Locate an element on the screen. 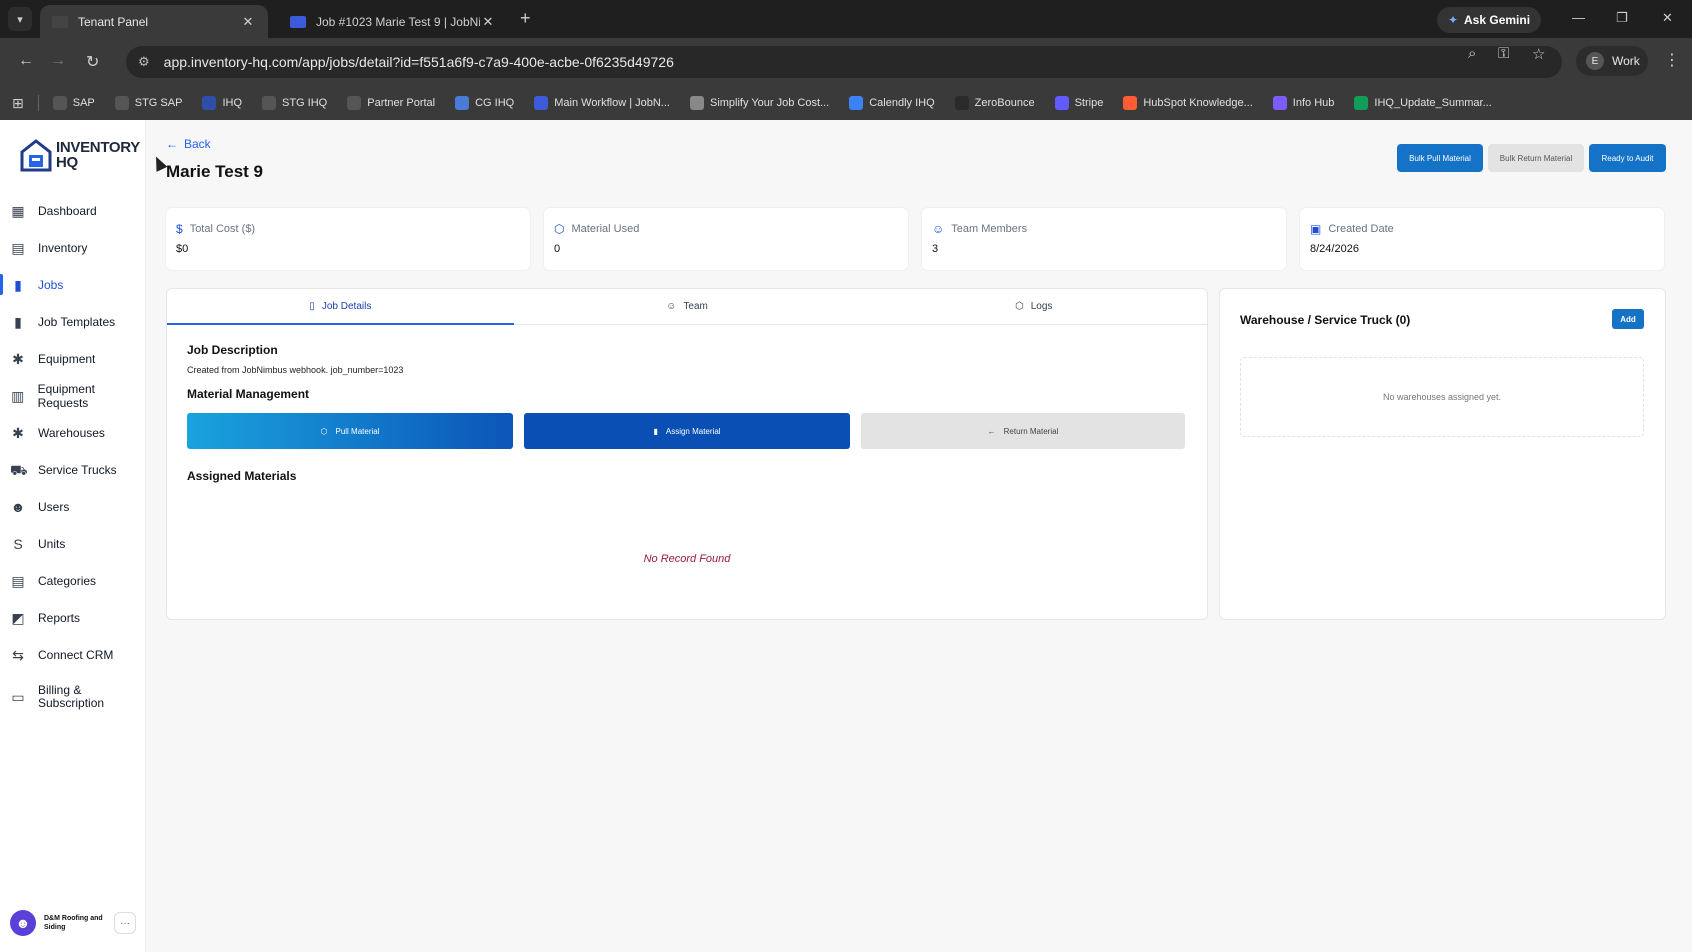 This screenshot has height=952, width=1692. bookmark-star-icon: ☆ is located at coordinates (1538, 54).